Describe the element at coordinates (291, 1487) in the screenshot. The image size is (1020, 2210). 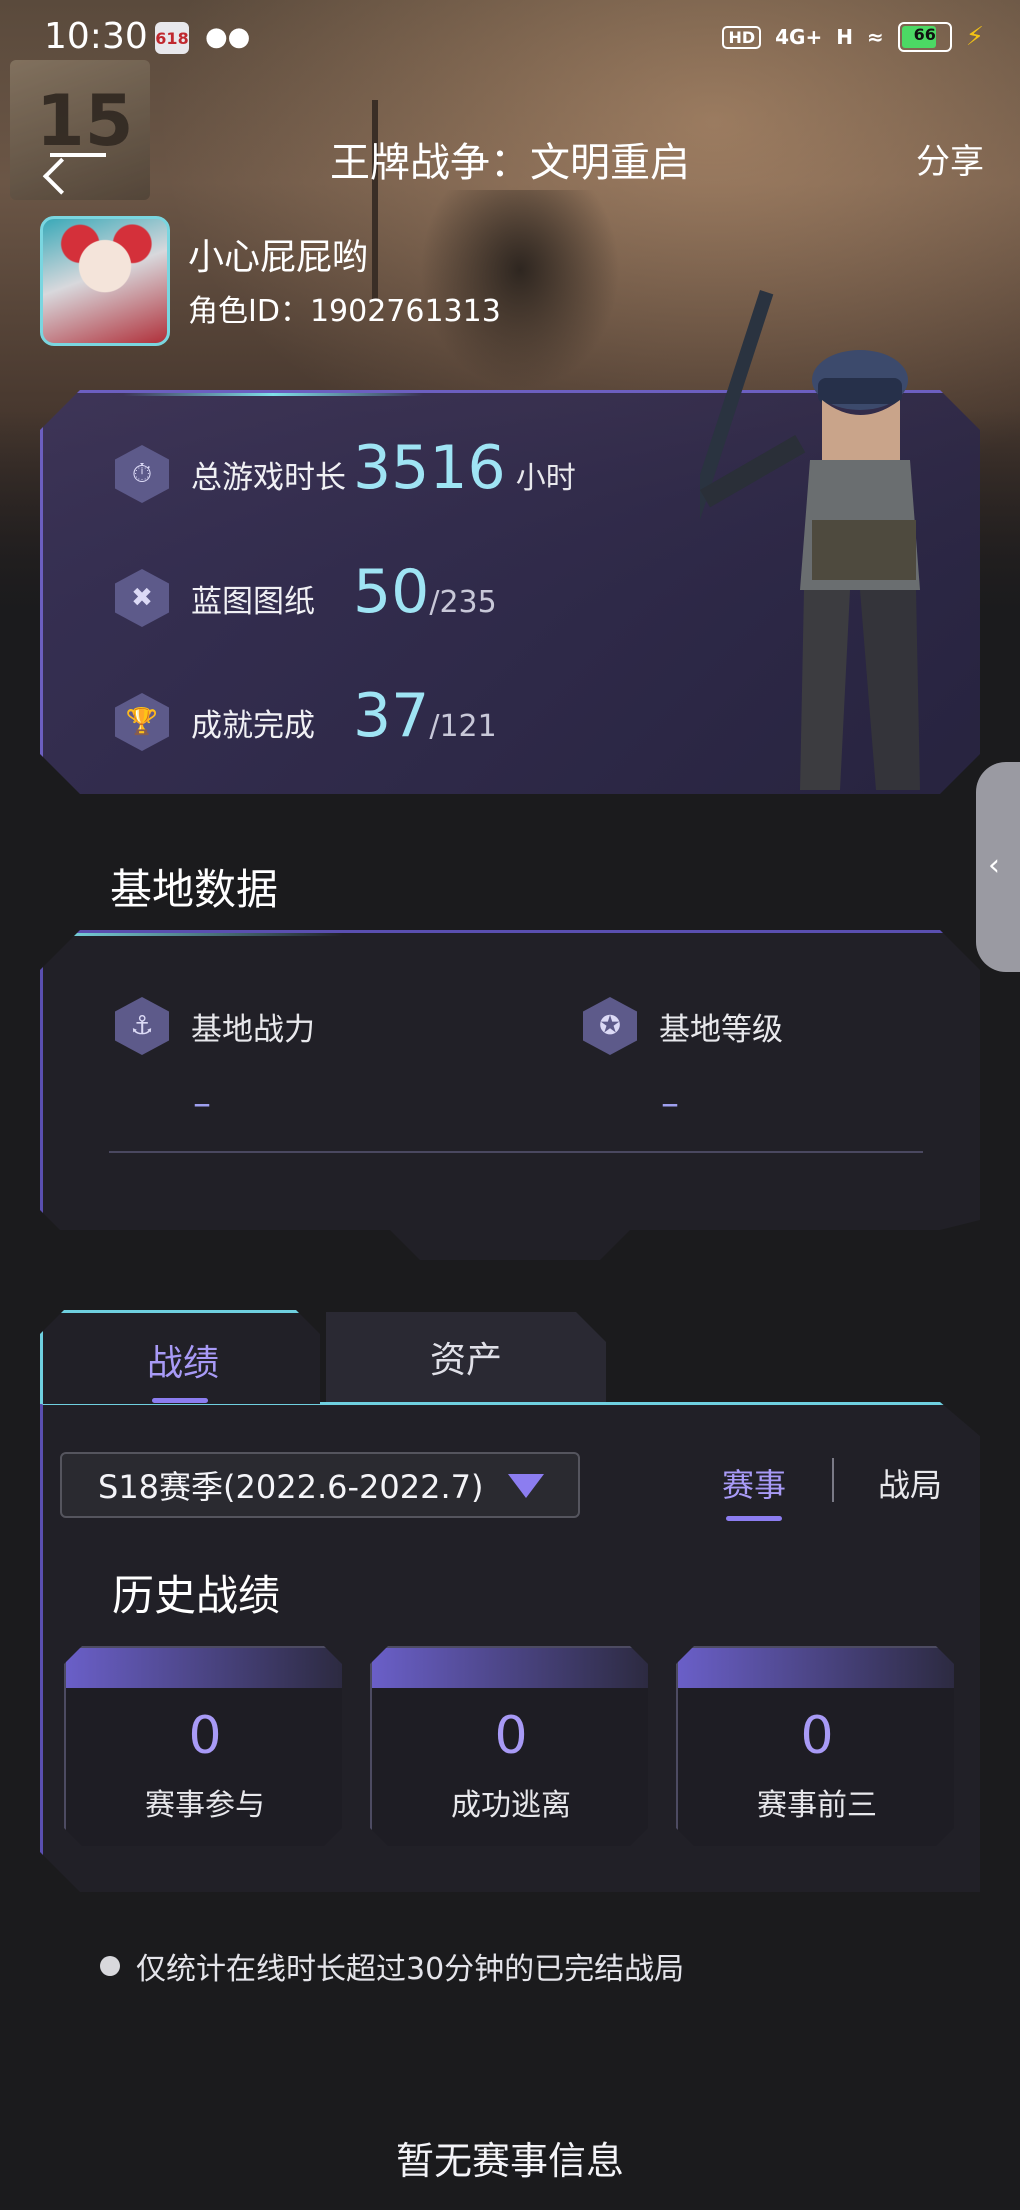
I see `season-value: S18赛季(2022.6-2022.7)` at that location.